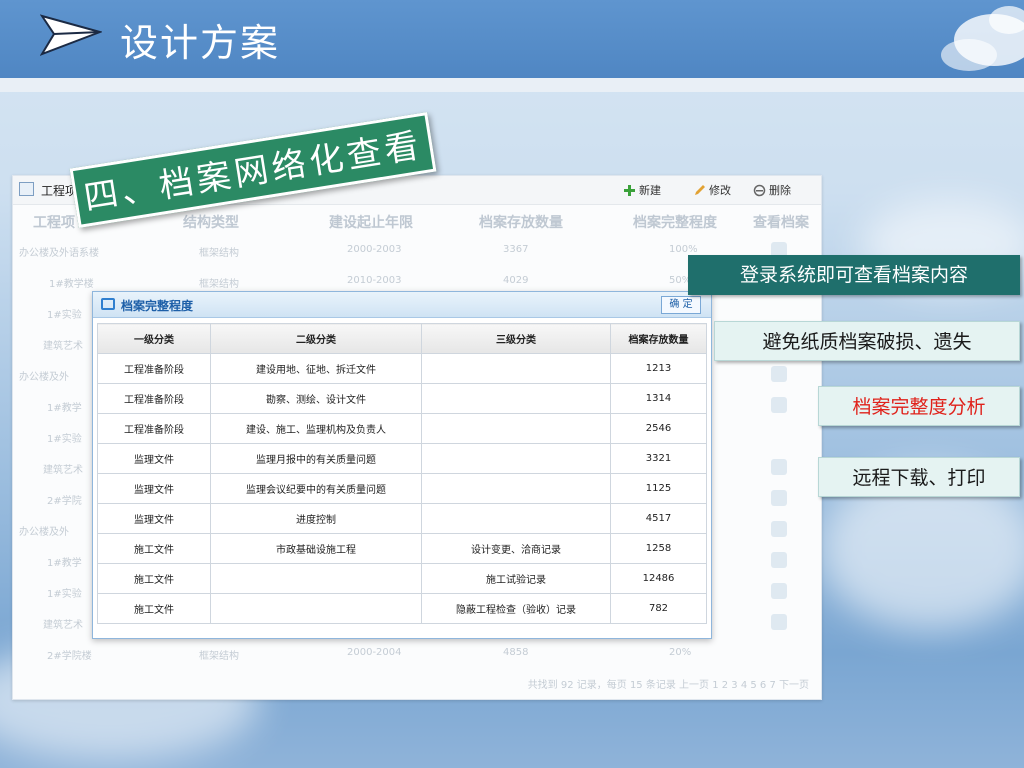 The image size is (1024, 768). I want to click on cell: 2010-2003, so click(374, 280).